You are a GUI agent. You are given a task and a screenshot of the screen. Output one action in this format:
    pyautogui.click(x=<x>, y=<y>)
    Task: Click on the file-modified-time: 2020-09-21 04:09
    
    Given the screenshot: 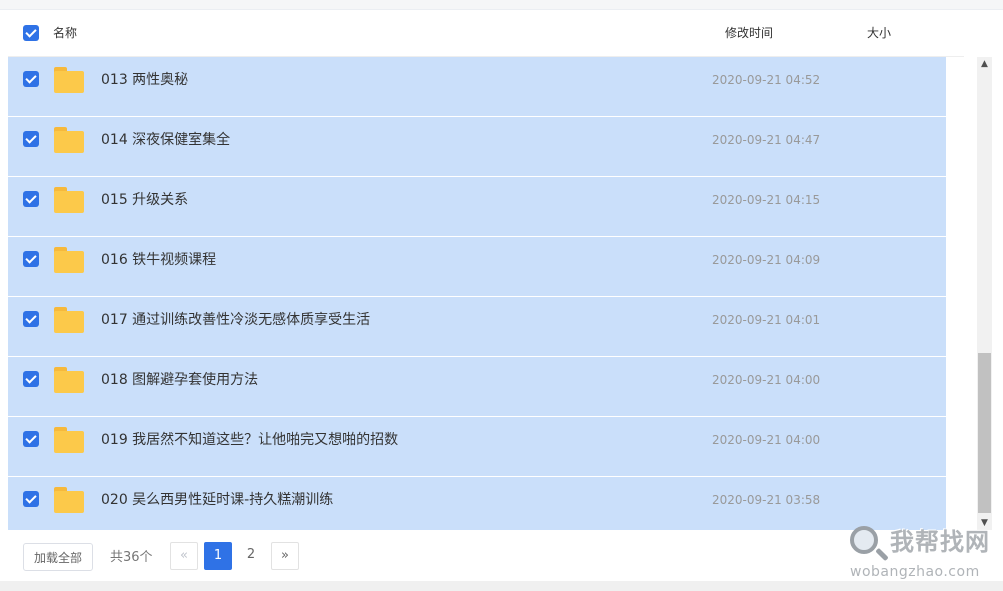 What is the action you would take?
    pyautogui.click(x=766, y=260)
    